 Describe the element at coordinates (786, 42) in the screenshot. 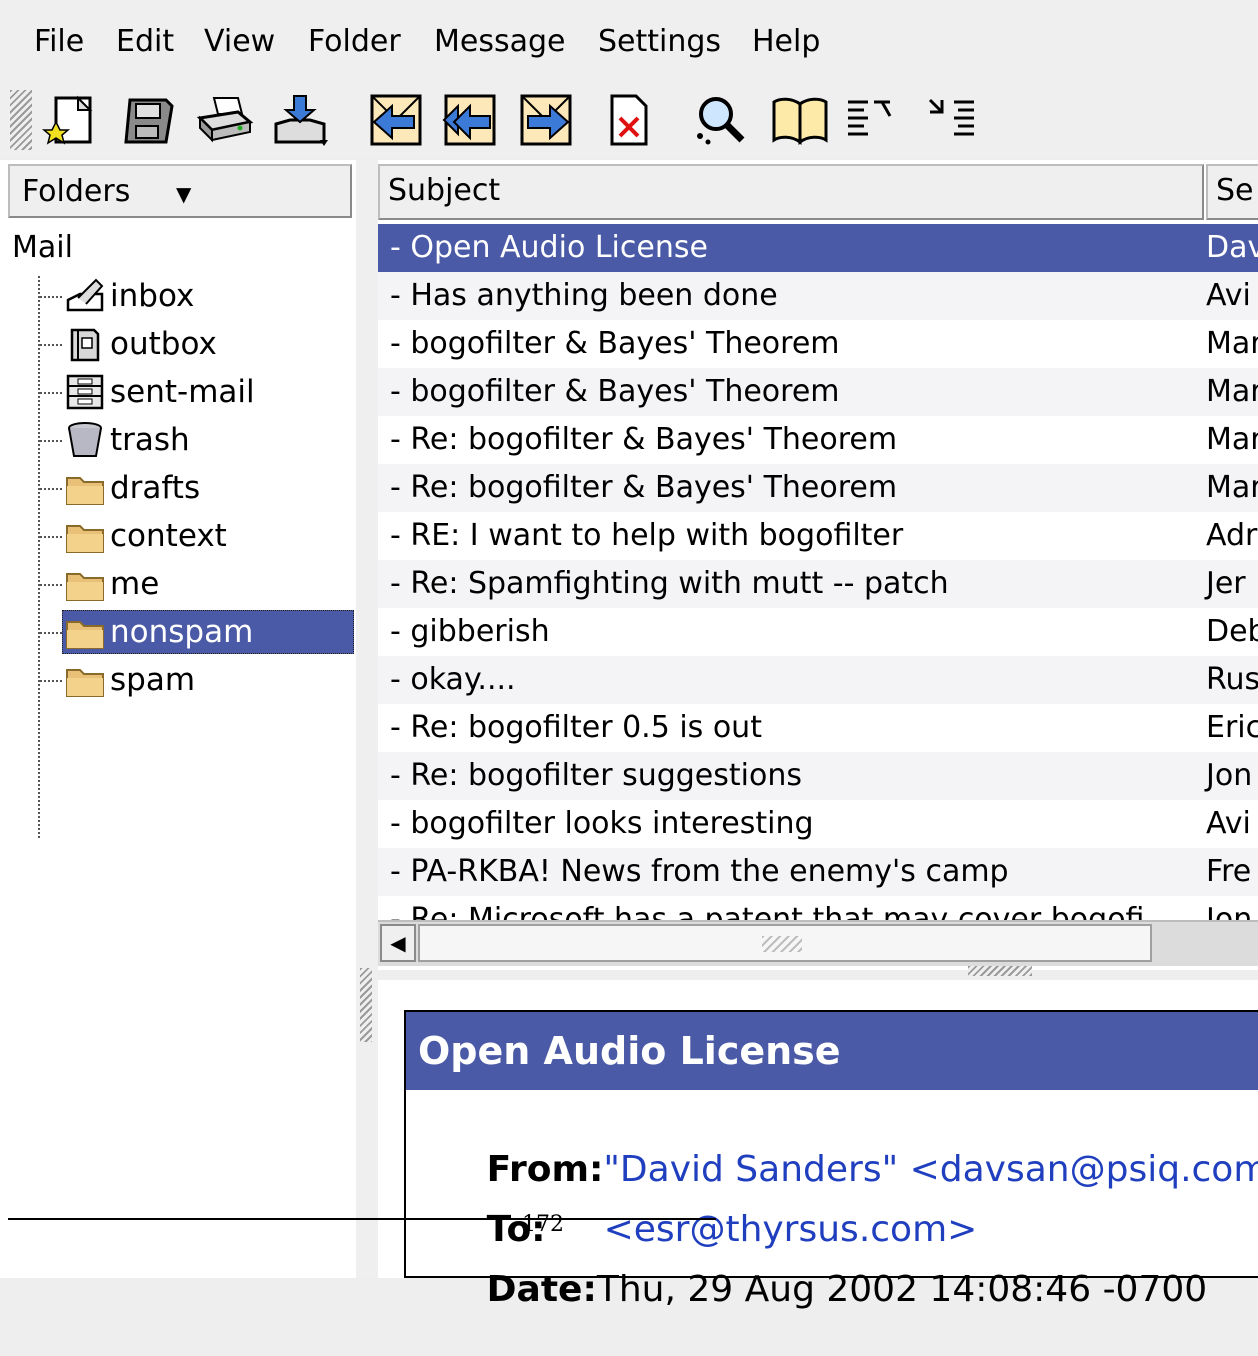

I see `menu-help: Help` at that location.